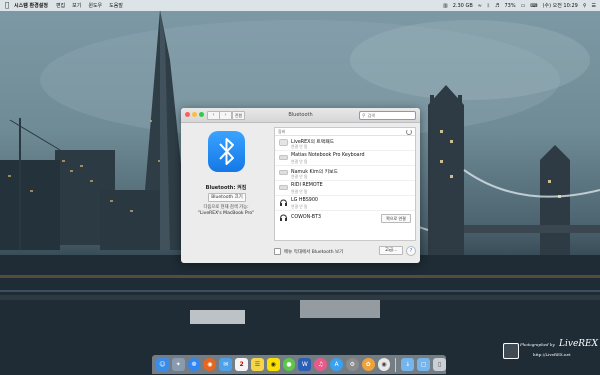  Describe the element at coordinates (227, 197) in the screenshot. I see `bluetooth-toggle-button: Bluetooth 끄기` at that location.